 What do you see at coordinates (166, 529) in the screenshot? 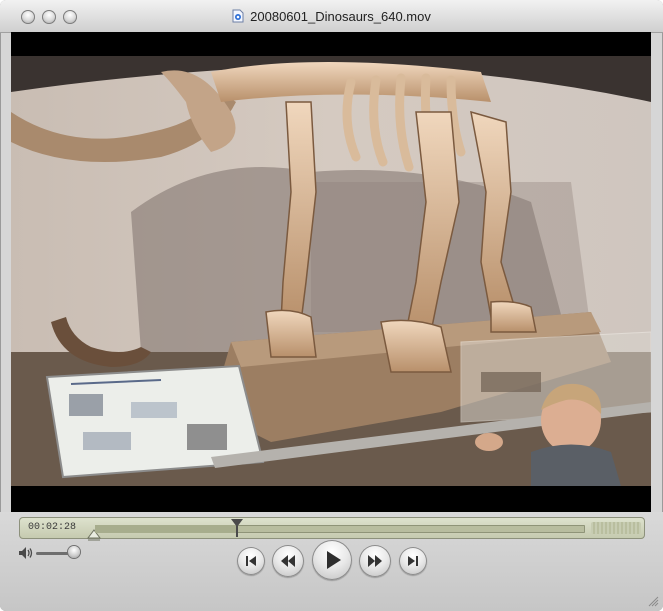
I see `timeline-progress` at bounding box center [166, 529].